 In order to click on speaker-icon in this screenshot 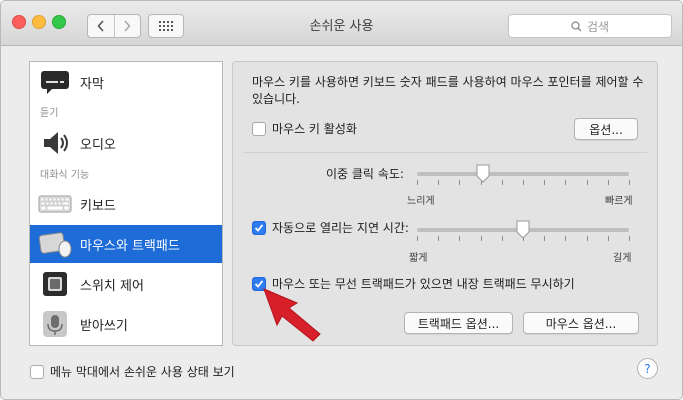, I will do `click(55, 143)`.